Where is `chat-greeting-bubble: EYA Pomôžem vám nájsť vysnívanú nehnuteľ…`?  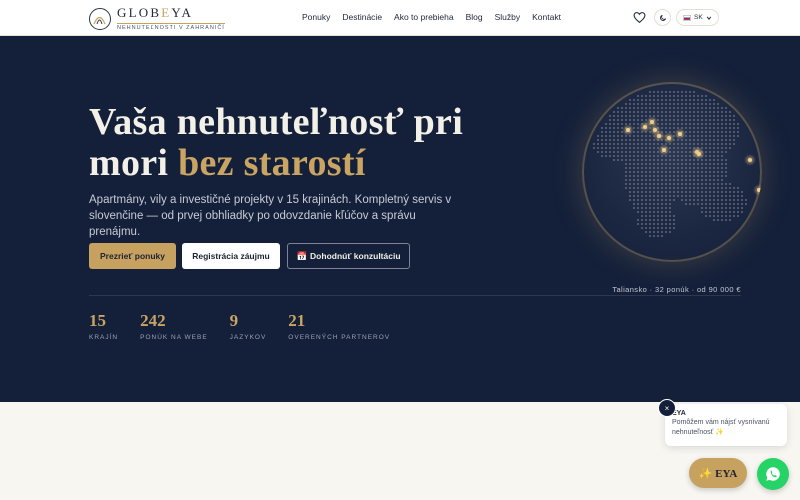
chat-greeting-bubble: EYA Pomôžem vám nájsť vysnívanú nehnuteľ… is located at coordinates (726, 425).